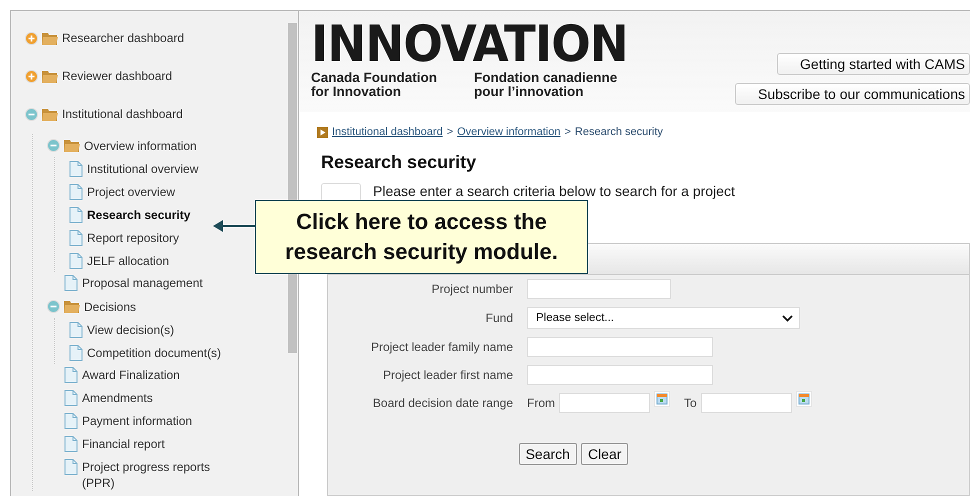 Image resolution: width=970 pixels, height=496 pixels. Describe the element at coordinates (471, 289) in the screenshot. I see `field-label: Project number` at that location.